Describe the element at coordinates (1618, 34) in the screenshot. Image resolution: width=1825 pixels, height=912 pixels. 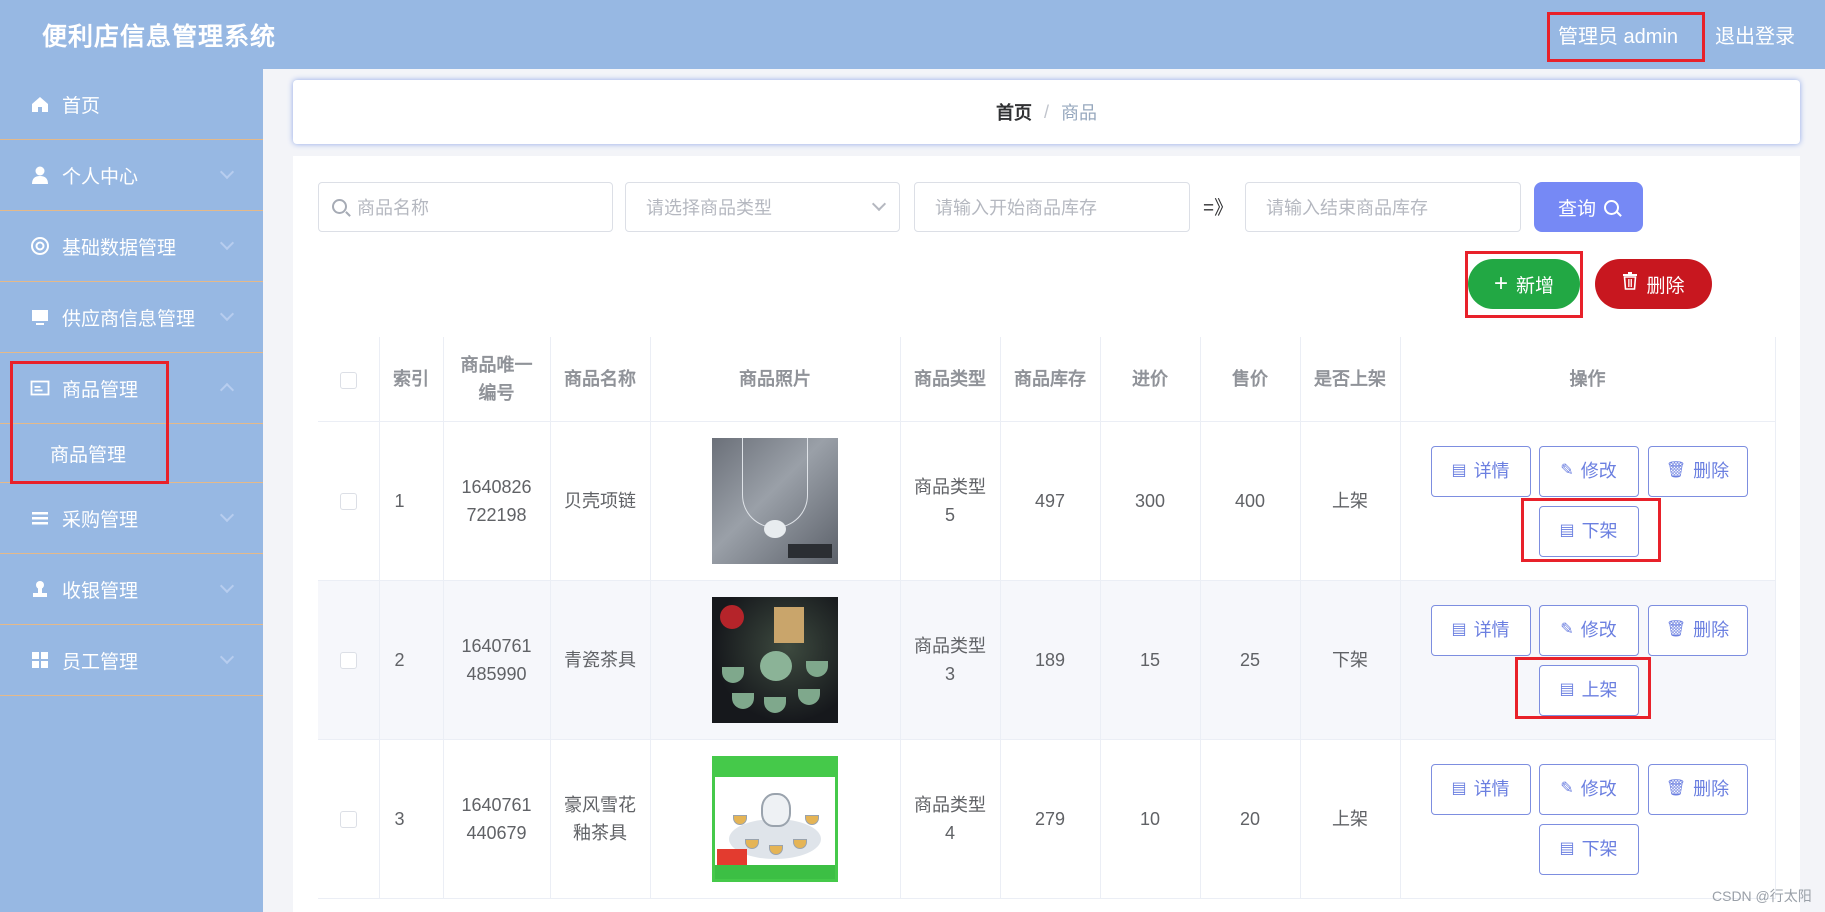
I see `user-label: 管理员 admin` at that location.